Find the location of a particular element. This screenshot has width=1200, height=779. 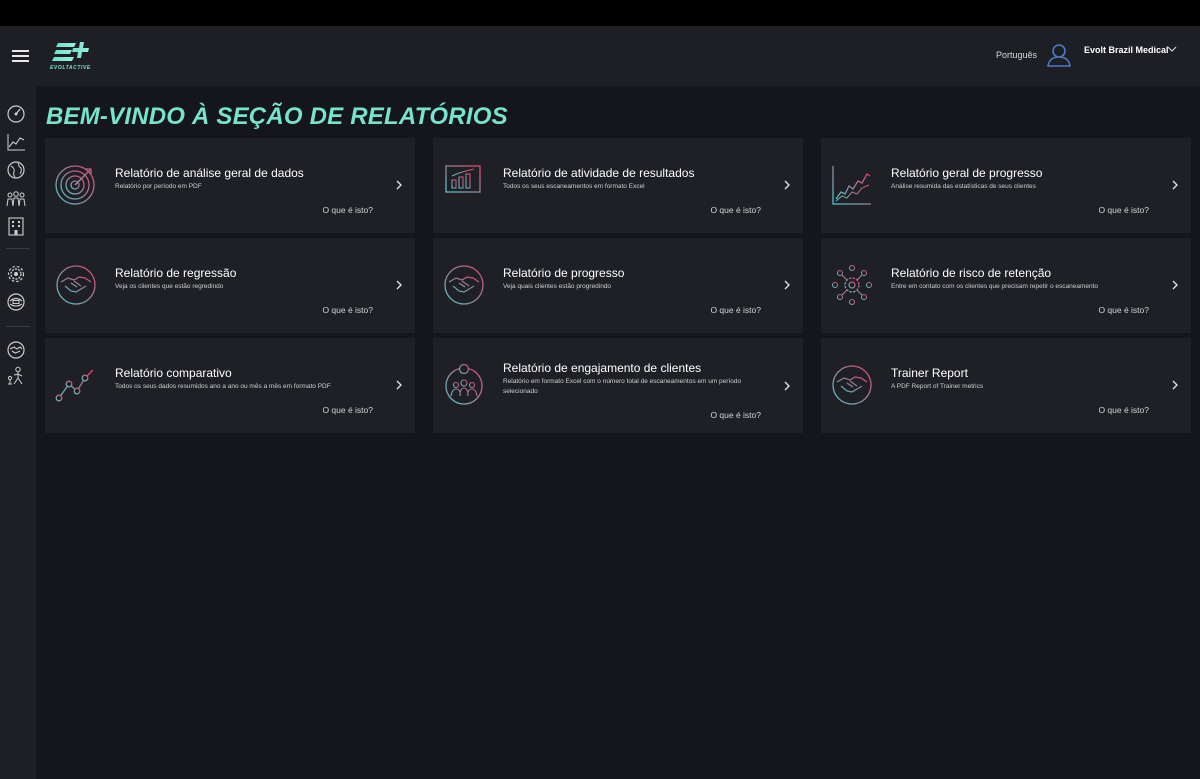

line-chart-icon is located at coordinates (851, 185).